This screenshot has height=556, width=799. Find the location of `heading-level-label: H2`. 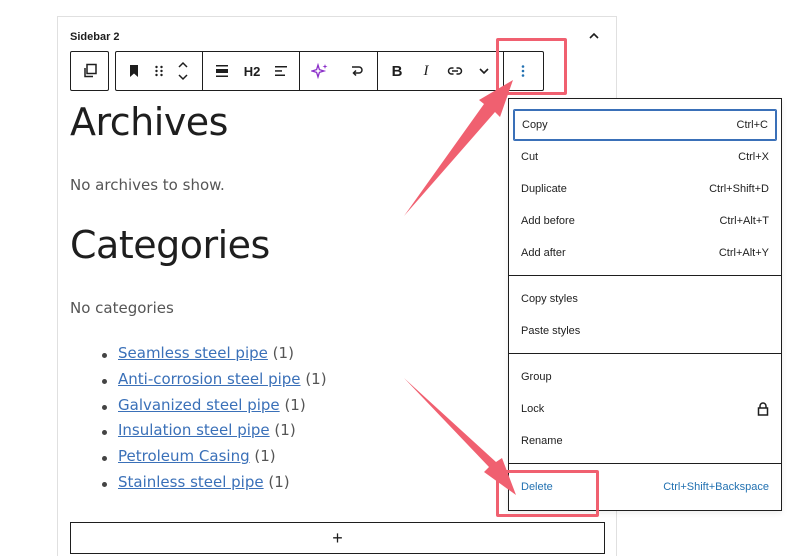

heading-level-label: H2 is located at coordinates (252, 71).